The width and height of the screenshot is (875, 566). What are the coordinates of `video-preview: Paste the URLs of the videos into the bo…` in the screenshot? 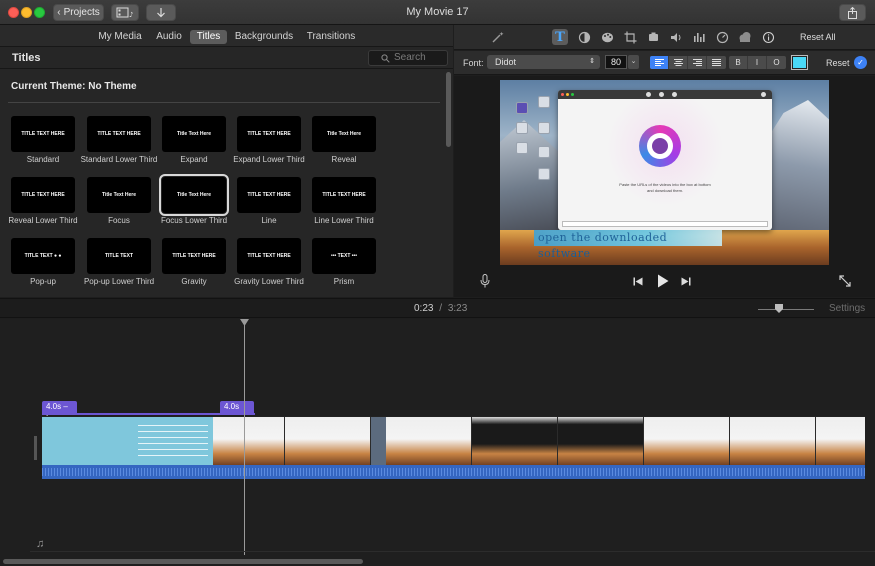 It's located at (664, 172).